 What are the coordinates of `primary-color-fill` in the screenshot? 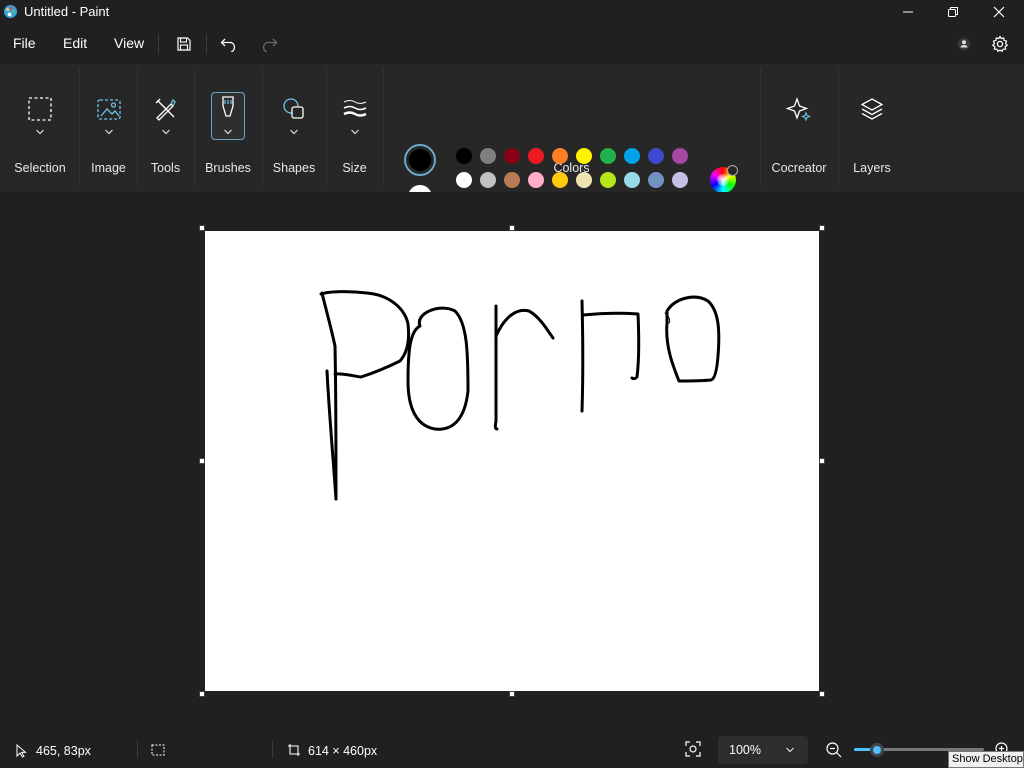 It's located at (420, 160).